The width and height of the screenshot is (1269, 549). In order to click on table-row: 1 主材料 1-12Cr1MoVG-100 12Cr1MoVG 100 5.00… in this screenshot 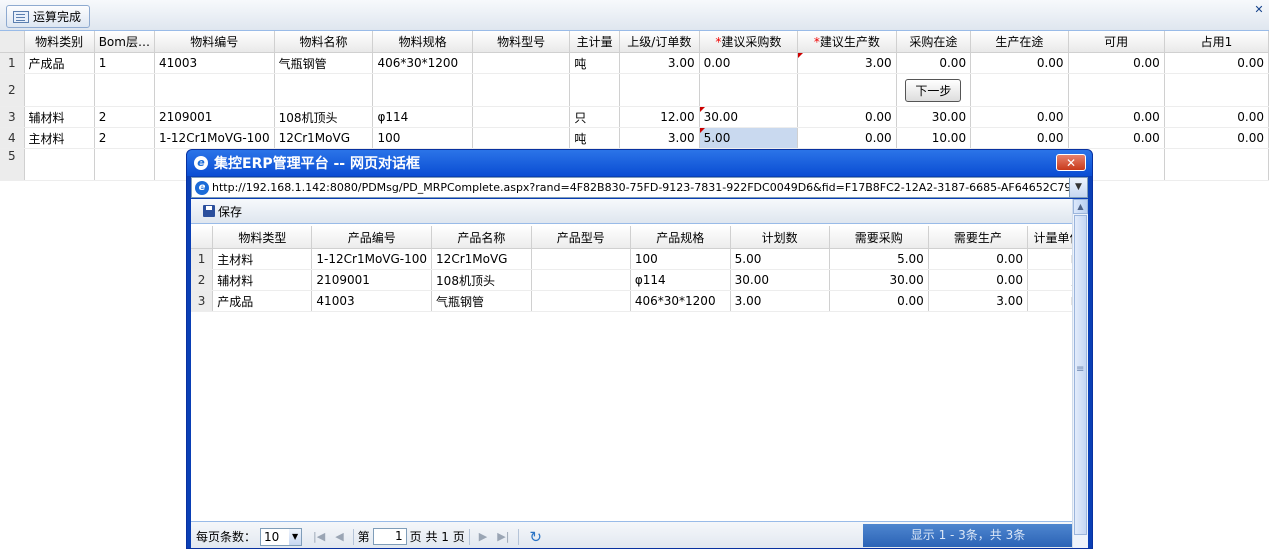, I will do `click(639, 259)`.